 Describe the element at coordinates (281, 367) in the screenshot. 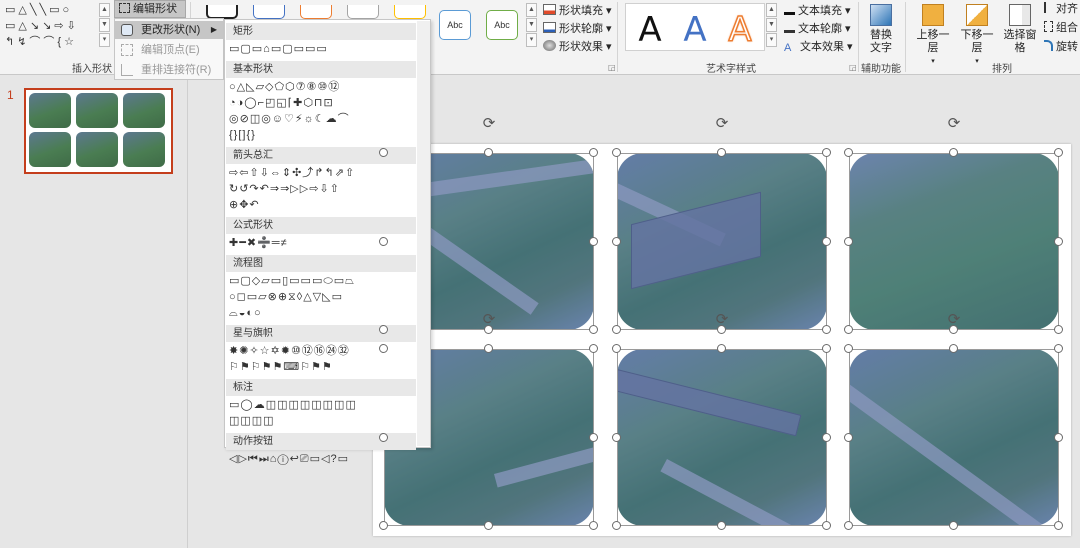

I see `gallery-shape-row: ⚐⚑⚐⚑⚑⌨⚐⚑⚑` at that location.